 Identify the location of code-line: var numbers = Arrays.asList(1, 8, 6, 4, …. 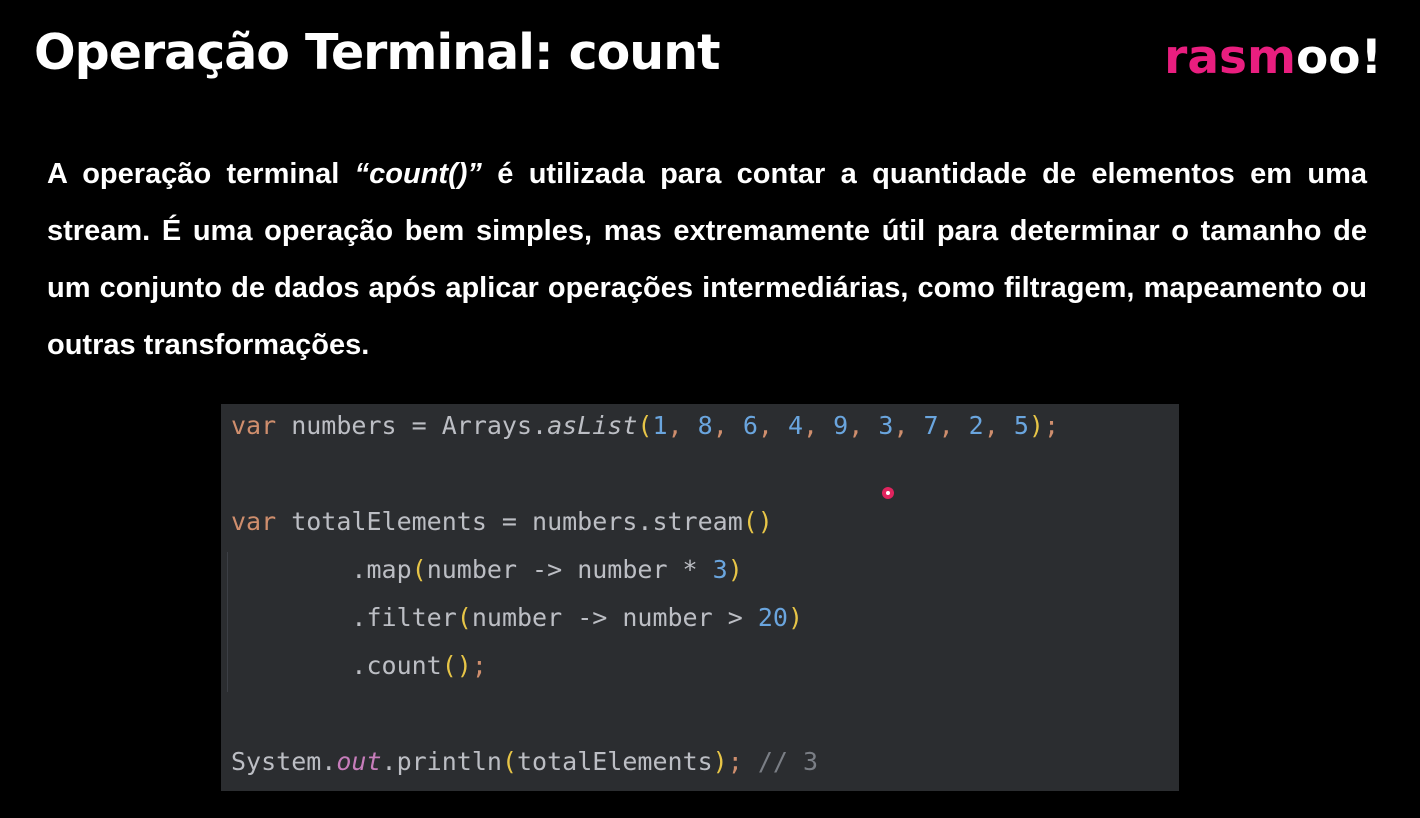
(645, 426).